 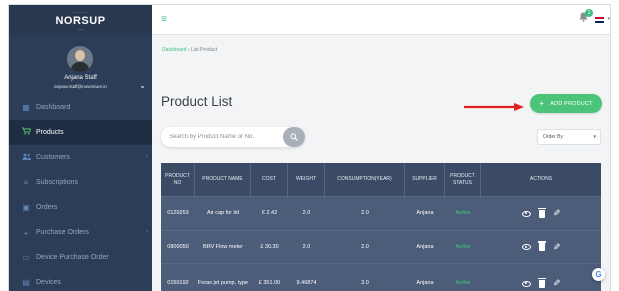 I want to click on avatar-body, so click(x=80, y=67).